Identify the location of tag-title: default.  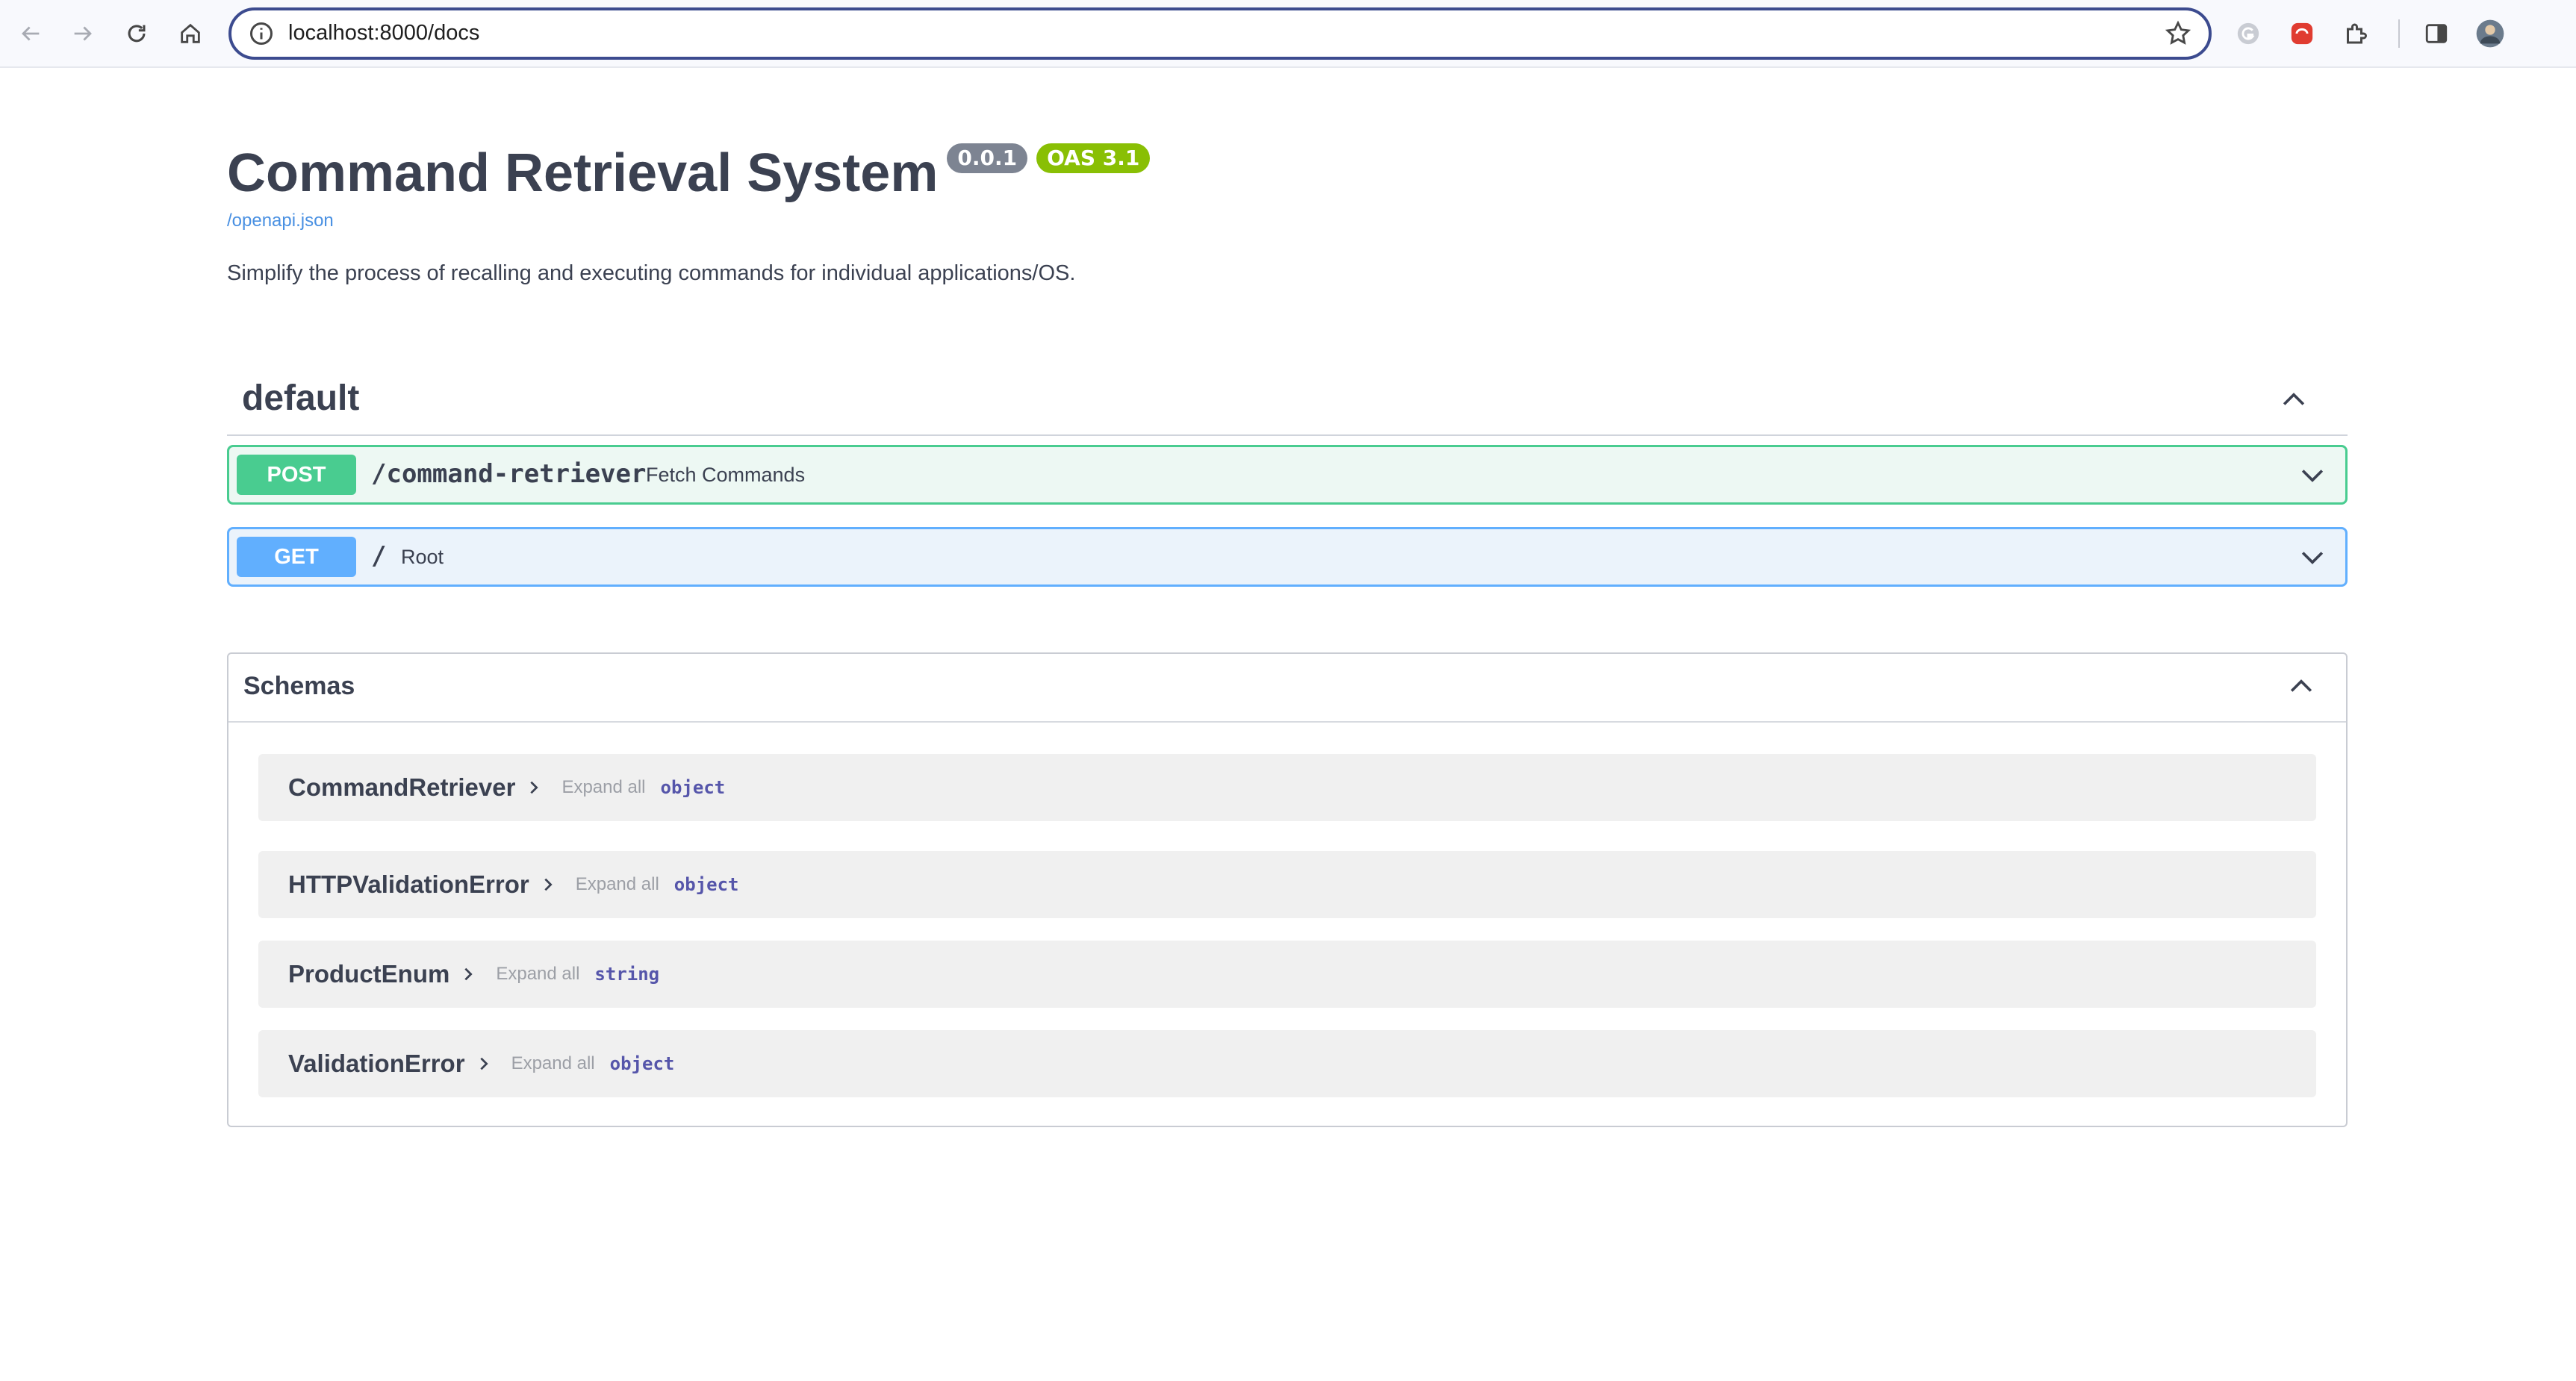
(301, 398).